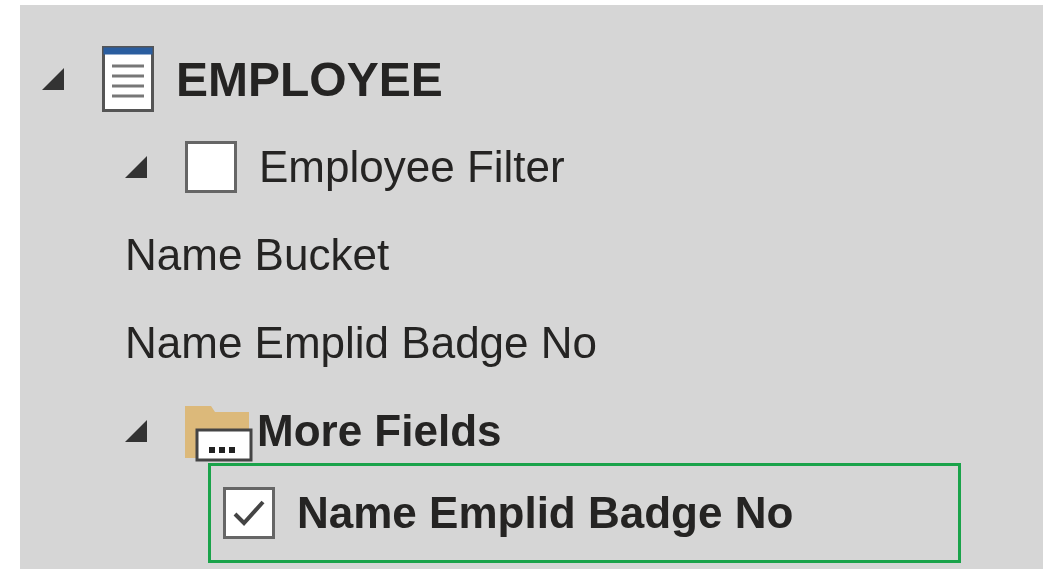 The width and height of the screenshot is (1043, 569). I want to click on field-label: Employee Filter, so click(412, 167).